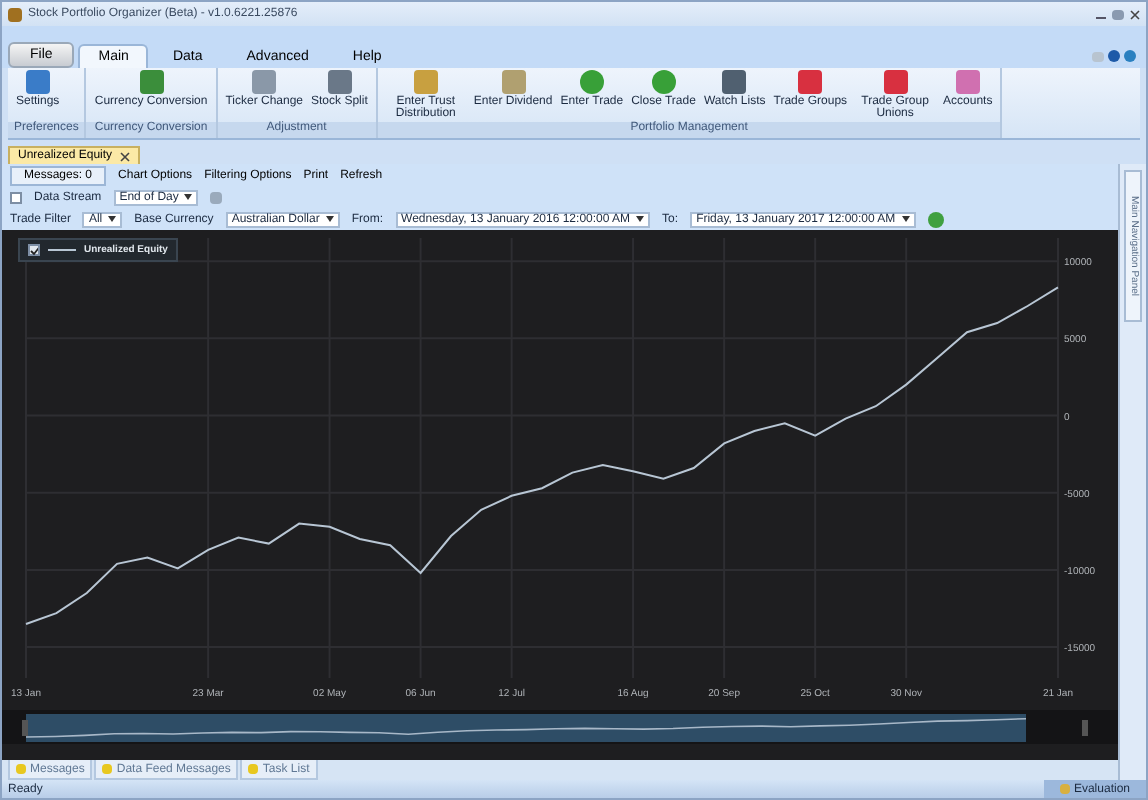 This screenshot has height=800, width=1148. What do you see at coordinates (62, 250) in the screenshot?
I see `legend-line-icon` at bounding box center [62, 250].